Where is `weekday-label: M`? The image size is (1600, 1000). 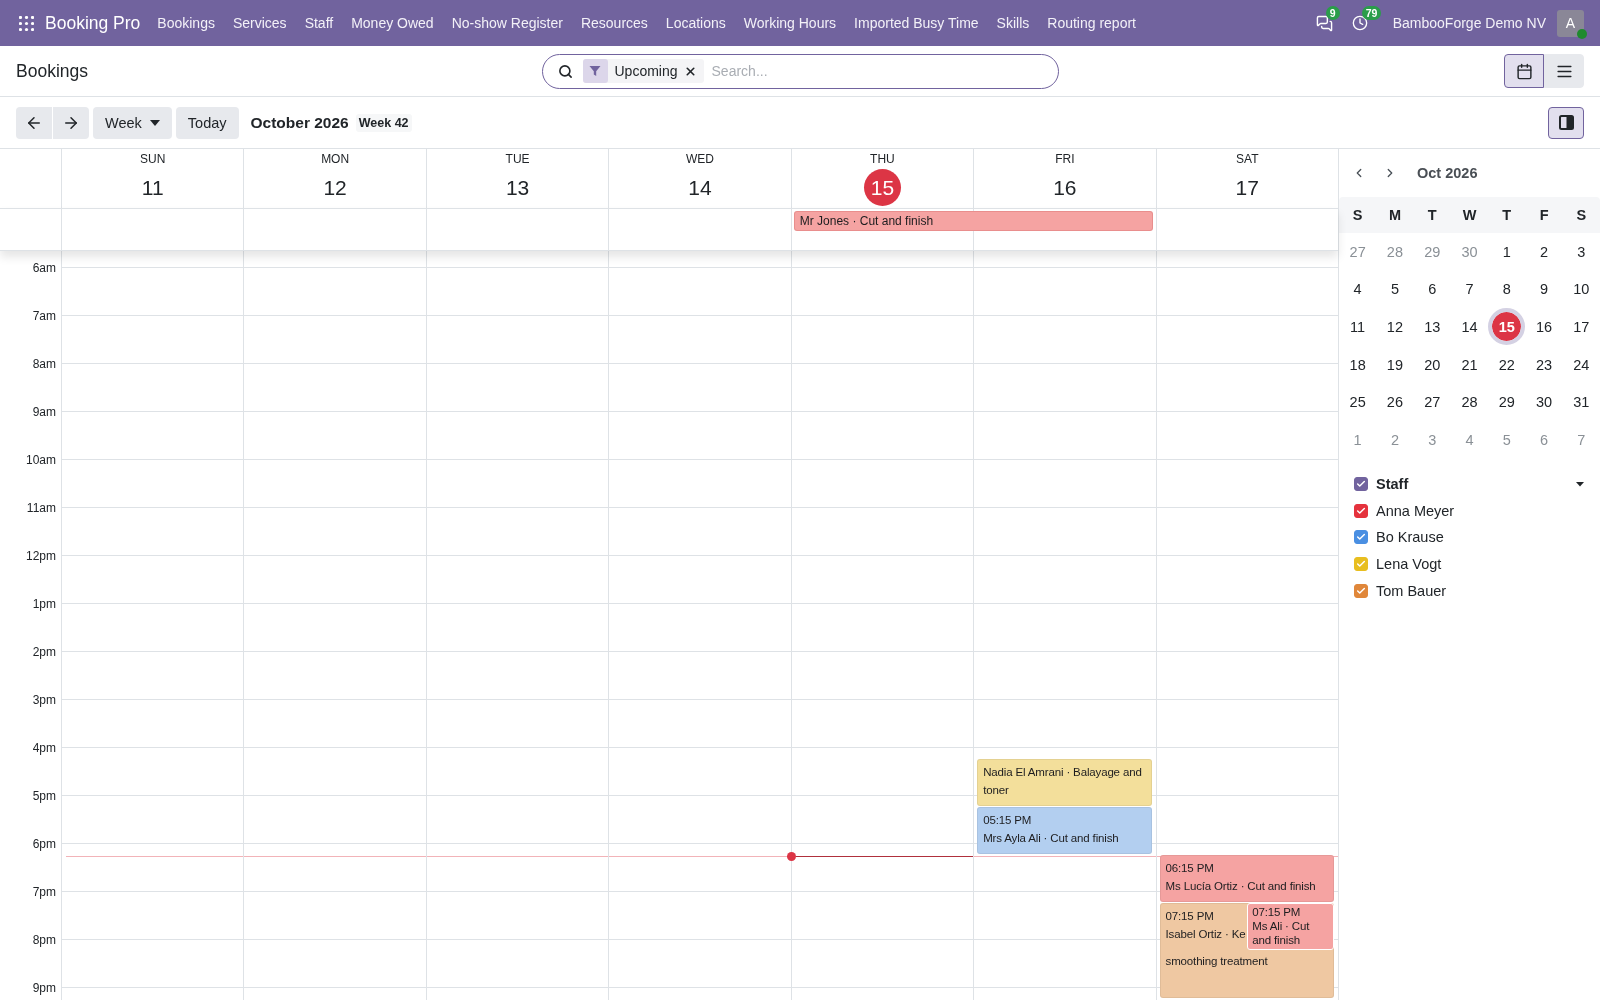
weekday-label: M is located at coordinates (1394, 215).